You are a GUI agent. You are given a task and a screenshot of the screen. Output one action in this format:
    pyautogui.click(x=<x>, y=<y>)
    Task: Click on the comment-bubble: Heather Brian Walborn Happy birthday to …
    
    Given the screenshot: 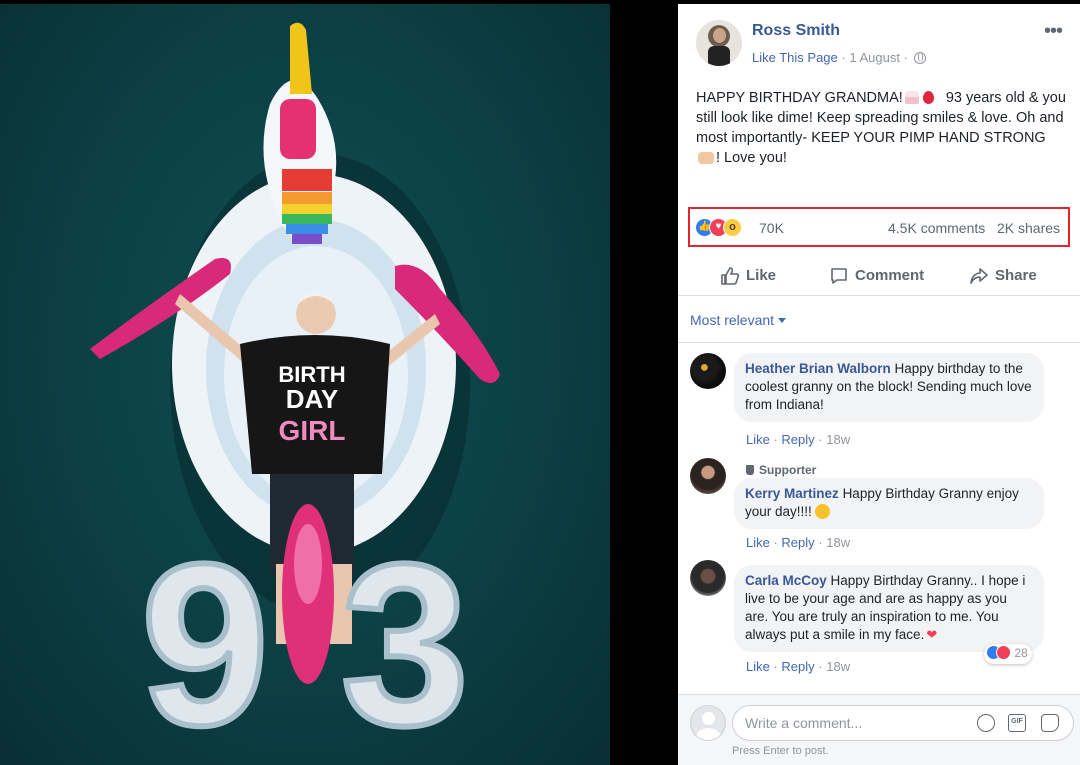 What is the action you would take?
    pyautogui.click(x=889, y=387)
    